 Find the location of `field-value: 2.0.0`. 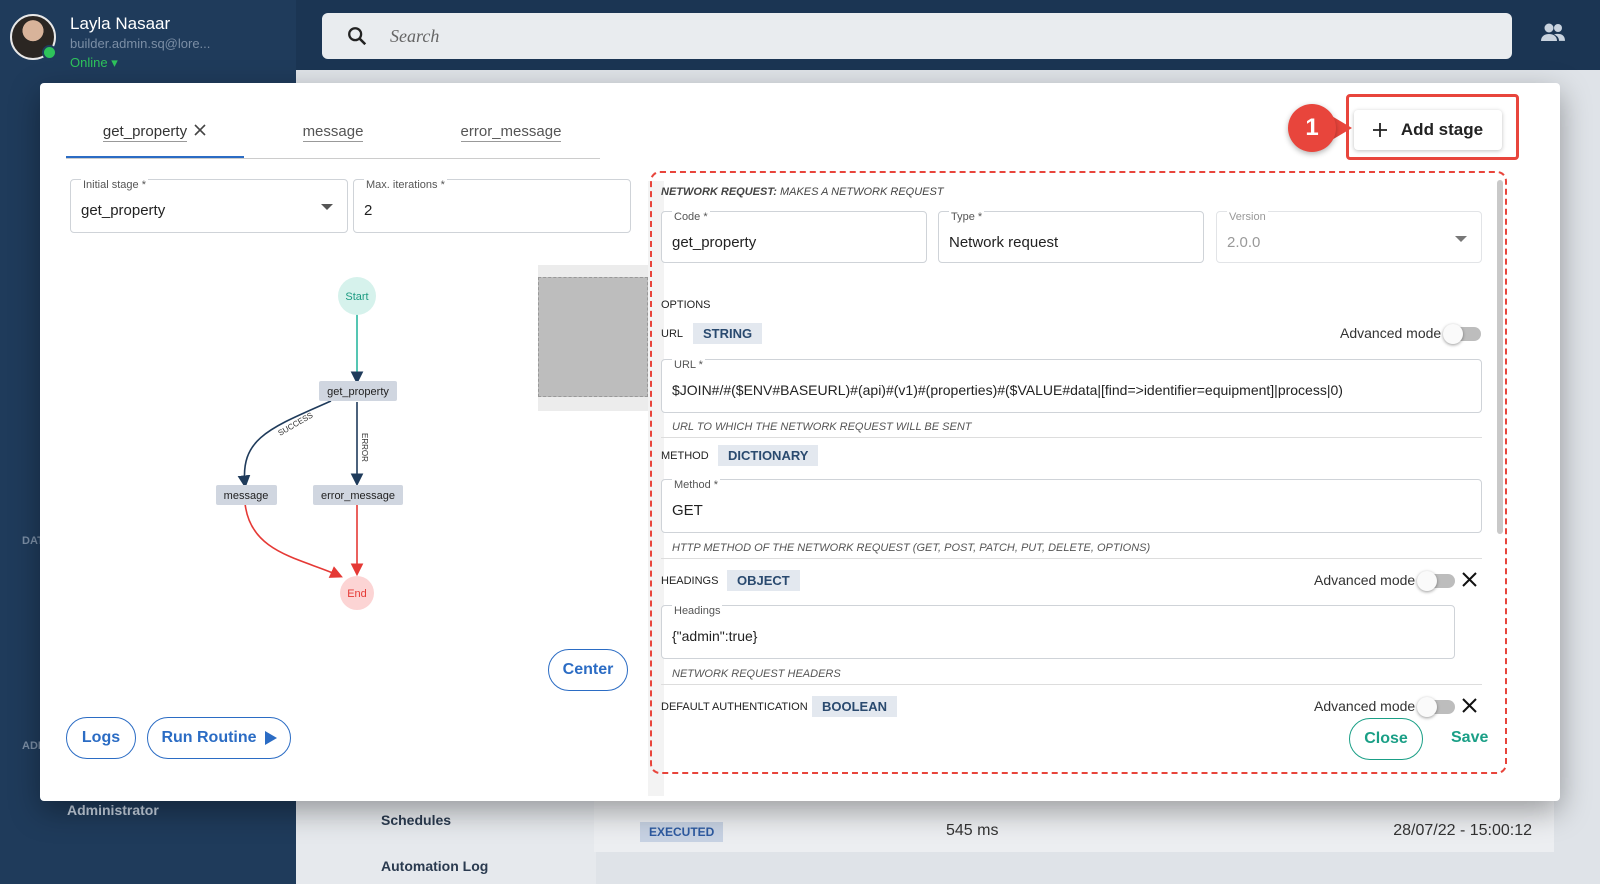

field-value: 2.0.0 is located at coordinates (1244, 242).